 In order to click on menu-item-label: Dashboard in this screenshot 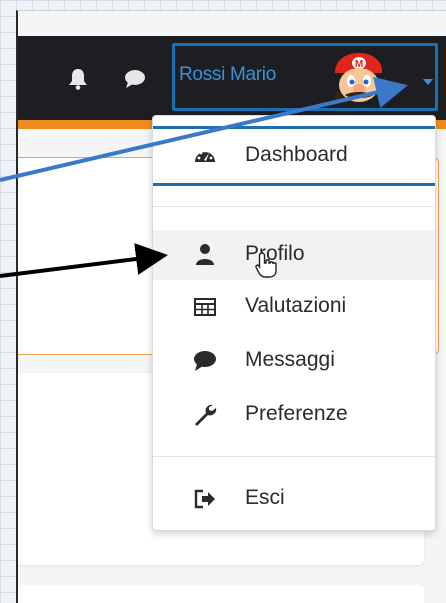, I will do `click(296, 154)`.